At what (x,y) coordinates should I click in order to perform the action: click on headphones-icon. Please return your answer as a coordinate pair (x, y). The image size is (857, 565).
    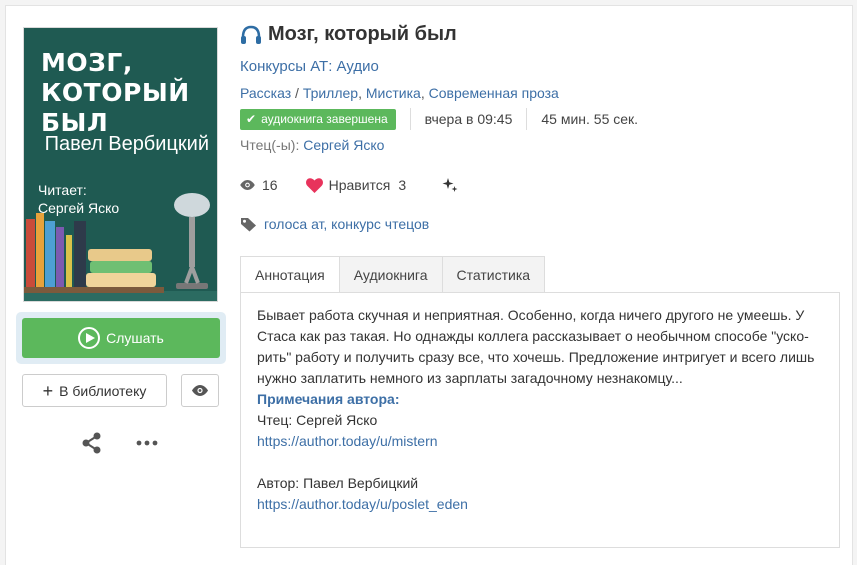
    Looking at the image, I should click on (251, 34).